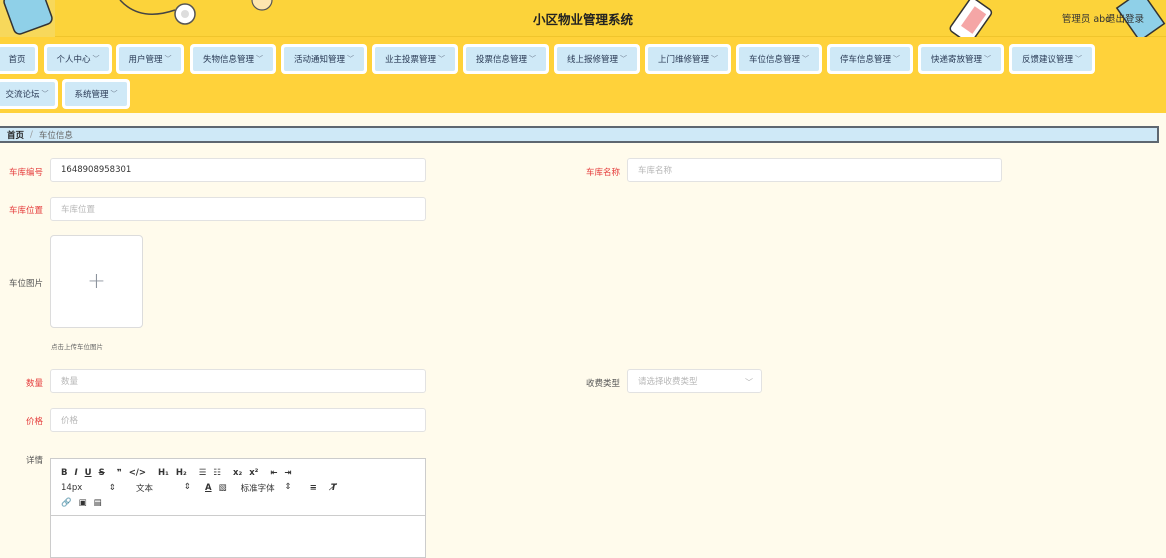  I want to click on nav-item-home-repair: 上门维修管理 ﹀, so click(688, 59).